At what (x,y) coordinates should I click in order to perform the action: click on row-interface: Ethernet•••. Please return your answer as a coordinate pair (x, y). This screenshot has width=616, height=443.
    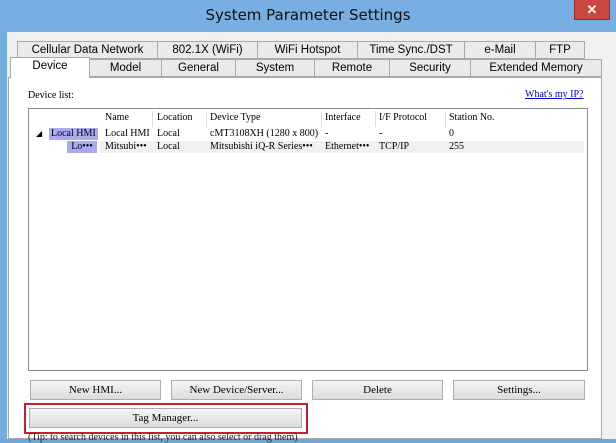
    Looking at the image, I should click on (347, 146).